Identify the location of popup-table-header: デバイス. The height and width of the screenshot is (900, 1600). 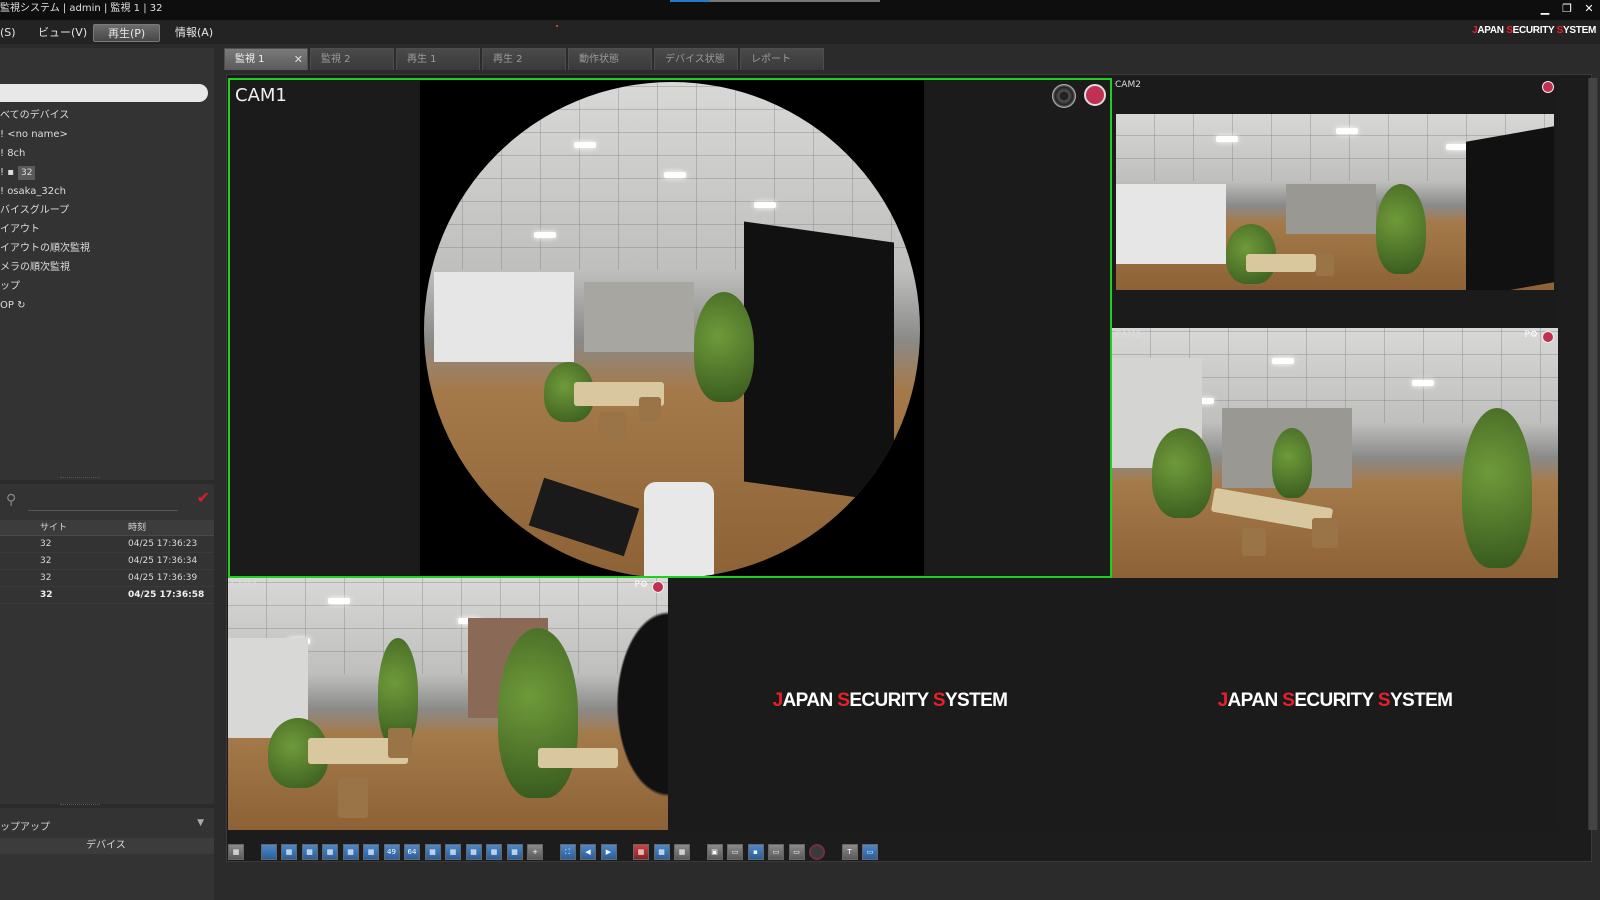
(107, 846).